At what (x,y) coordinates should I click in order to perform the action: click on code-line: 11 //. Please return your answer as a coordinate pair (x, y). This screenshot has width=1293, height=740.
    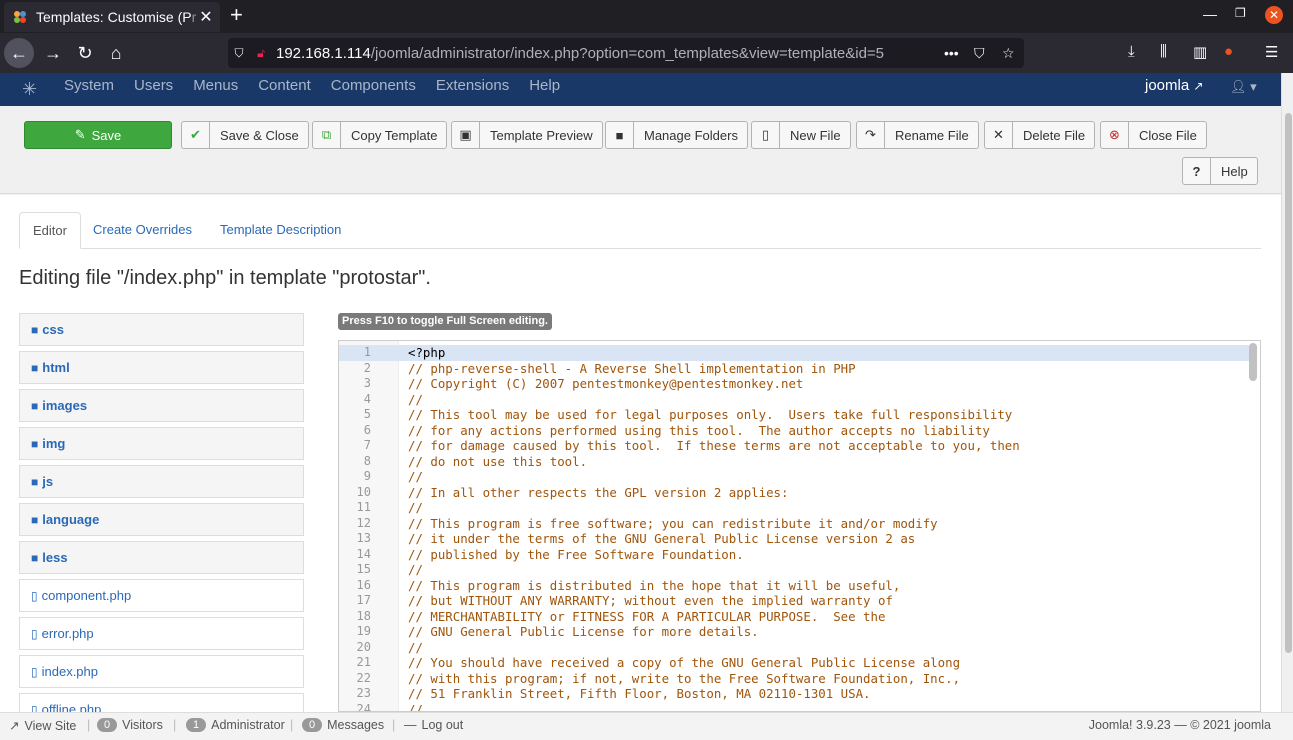
    Looking at the image, I should click on (794, 508).